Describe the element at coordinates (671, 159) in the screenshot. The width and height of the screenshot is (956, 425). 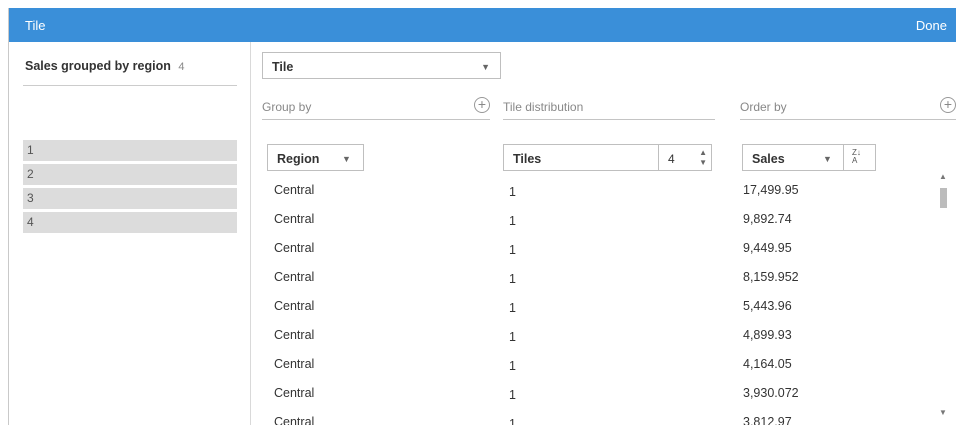
I see `tiles-count-value: 4` at that location.